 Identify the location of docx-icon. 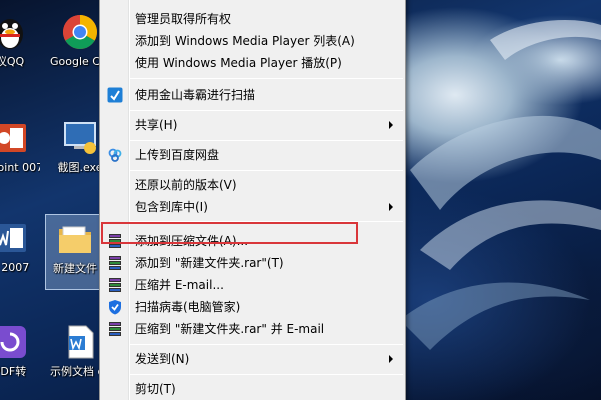
(80, 342).